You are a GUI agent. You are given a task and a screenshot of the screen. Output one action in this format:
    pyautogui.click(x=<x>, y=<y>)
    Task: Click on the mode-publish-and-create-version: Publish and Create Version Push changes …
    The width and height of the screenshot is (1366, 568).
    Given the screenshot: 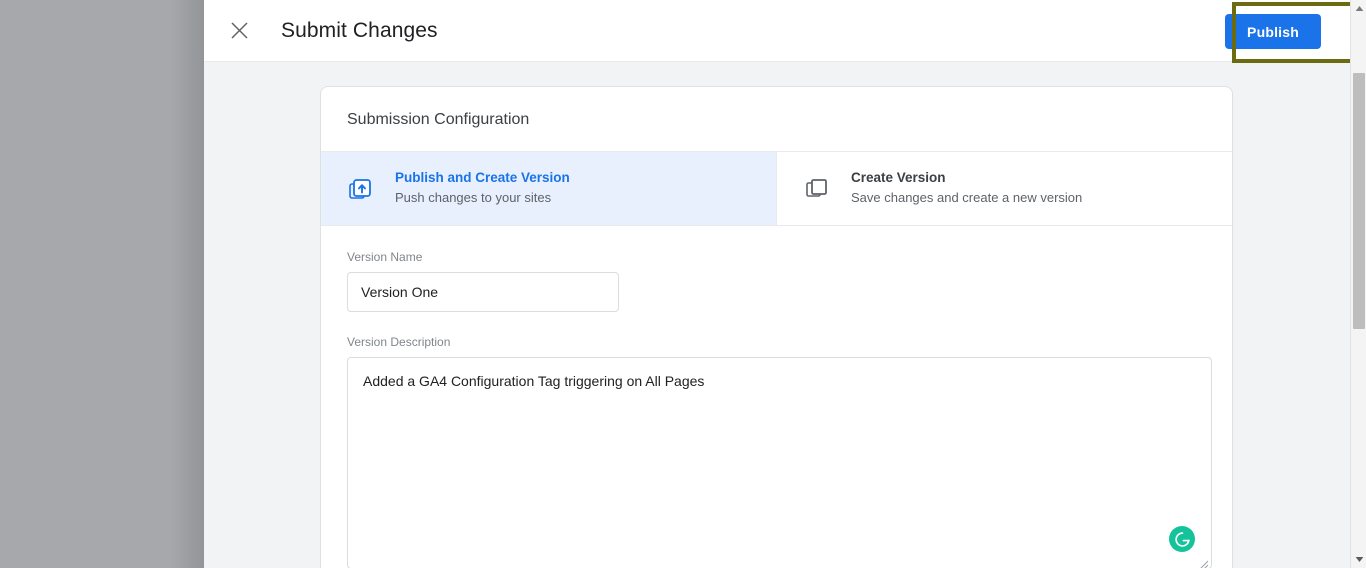 What is the action you would take?
    pyautogui.click(x=548, y=189)
    